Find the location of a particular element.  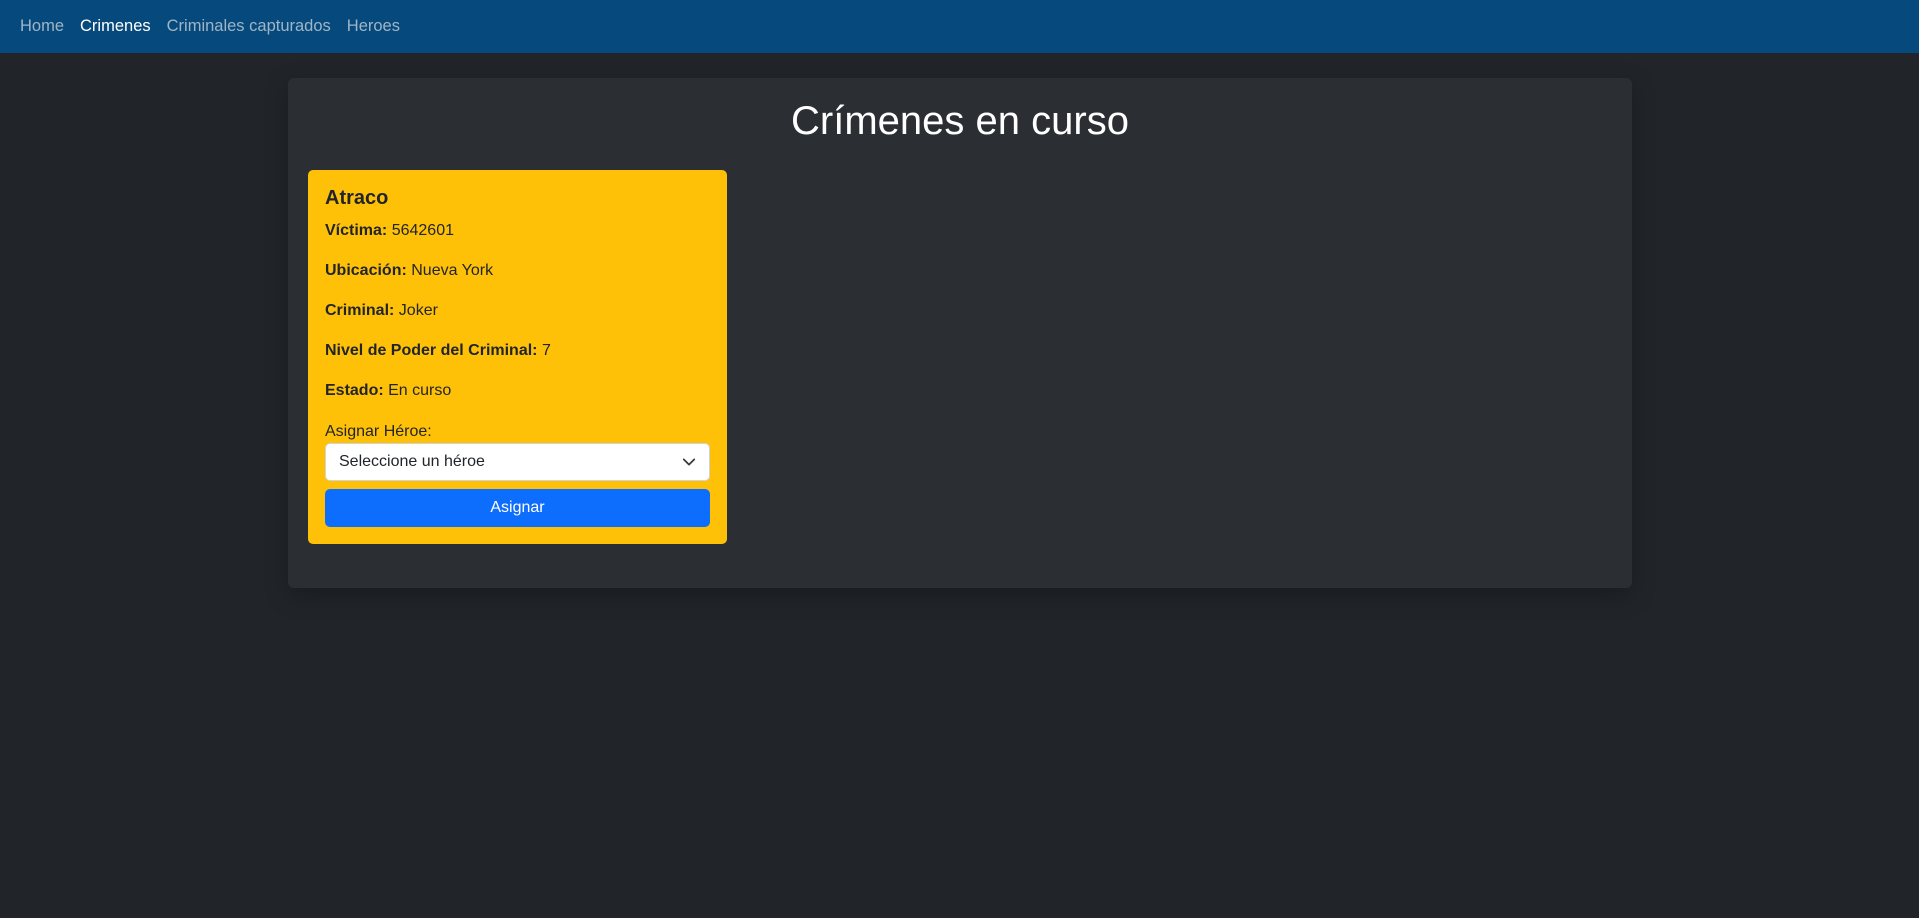

hero-select-value: Seleccione un héroe is located at coordinates (412, 461).